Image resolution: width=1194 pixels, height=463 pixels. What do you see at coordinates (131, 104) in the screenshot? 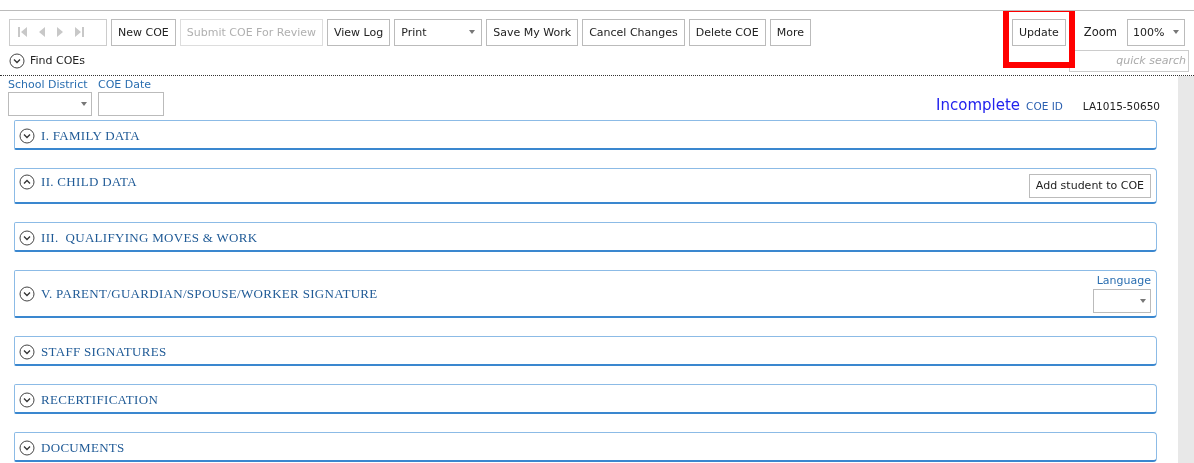
I see `date-field` at bounding box center [131, 104].